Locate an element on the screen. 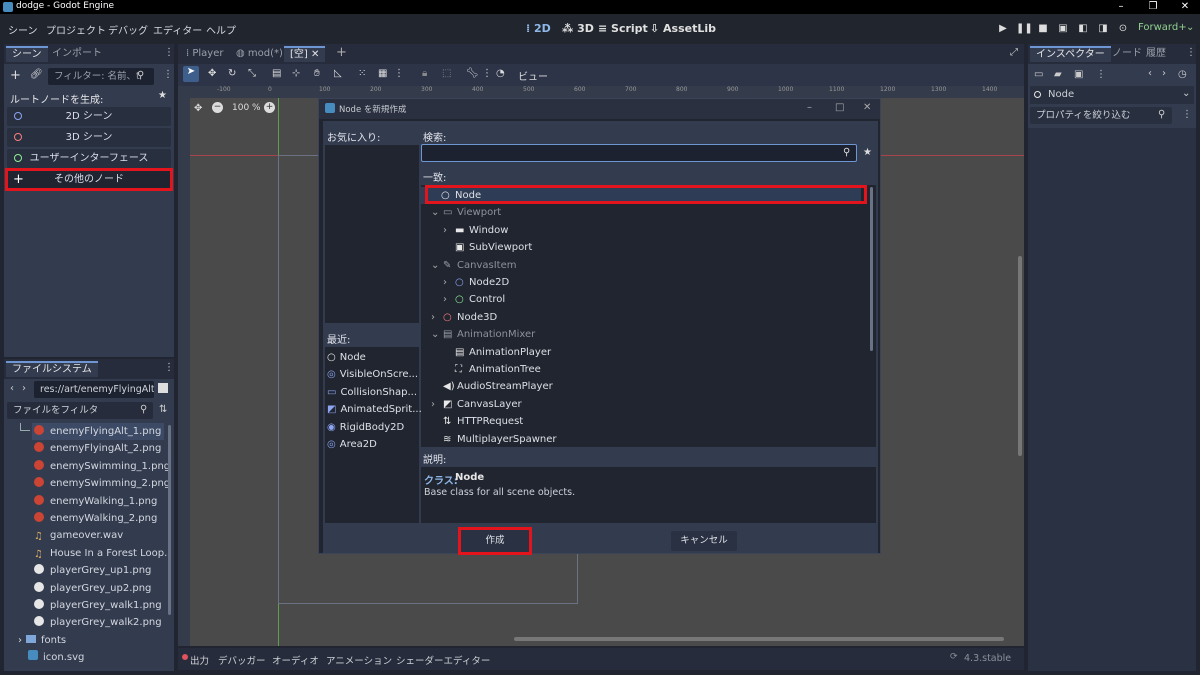 This screenshot has height=675, width=1200. tab-shader-editor: シェーダーエディター is located at coordinates (443, 660).